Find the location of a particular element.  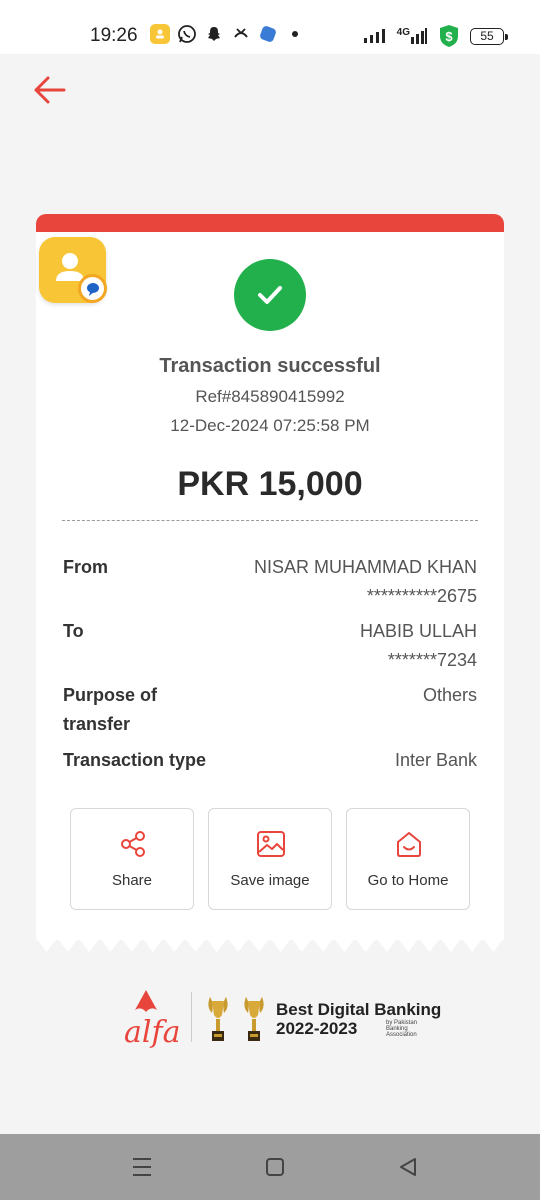

menu-icon is located at coordinates (142, 1167).